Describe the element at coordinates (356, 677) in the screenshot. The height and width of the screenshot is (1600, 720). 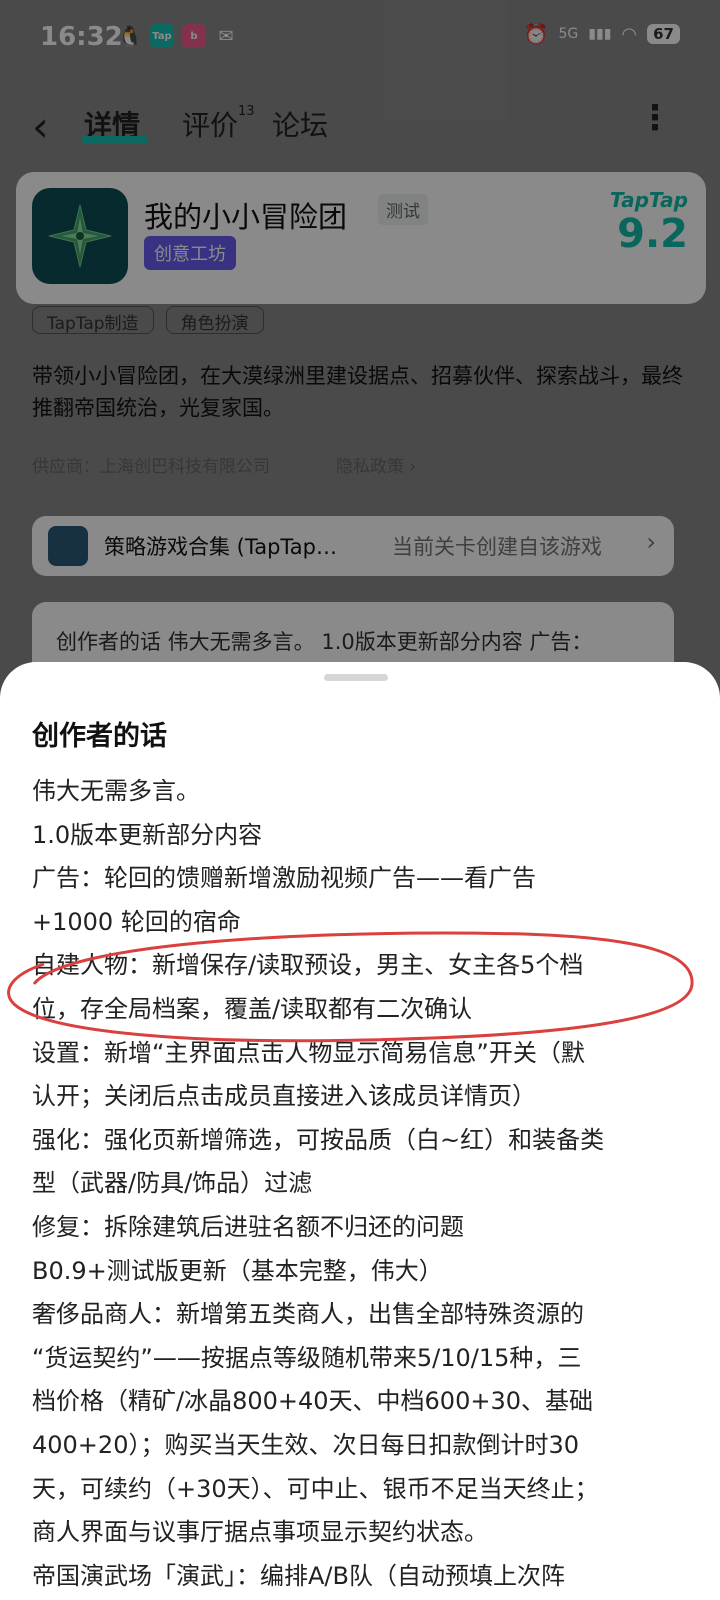
I see `sheet-drag-handle` at that location.